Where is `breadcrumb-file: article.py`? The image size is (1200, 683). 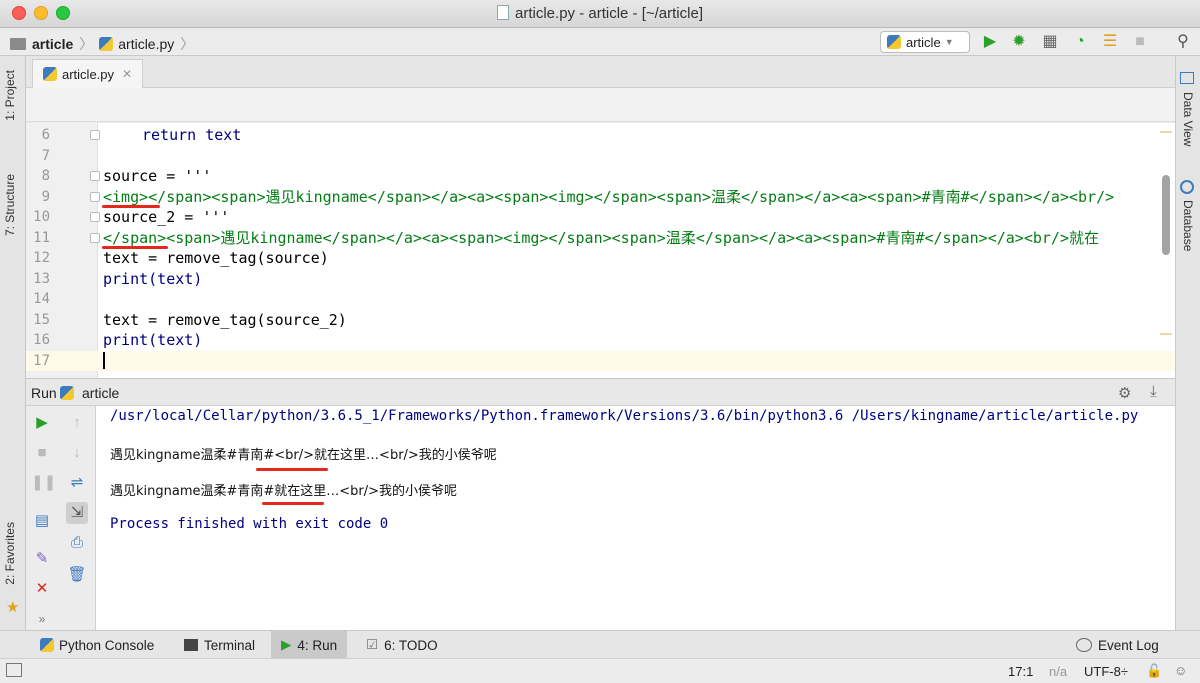
breadcrumb-file: article.py is located at coordinates (146, 44).